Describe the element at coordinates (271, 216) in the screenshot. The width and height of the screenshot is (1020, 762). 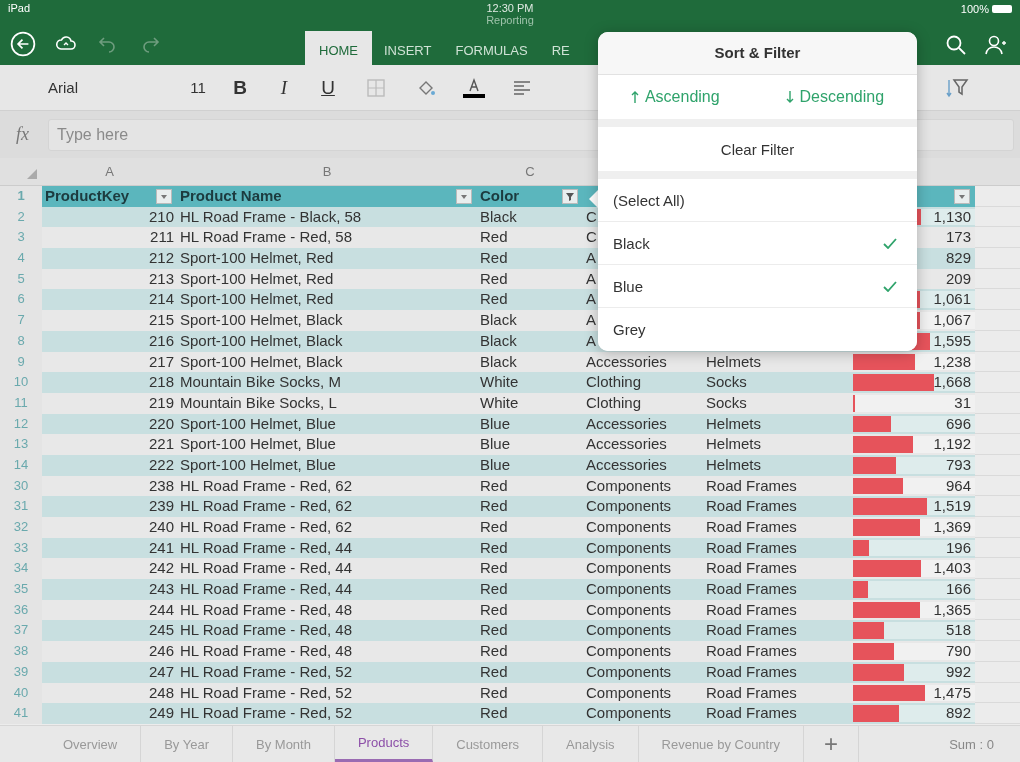
I see `table-cell-text: HL Road Frame - Black, 58` at that location.